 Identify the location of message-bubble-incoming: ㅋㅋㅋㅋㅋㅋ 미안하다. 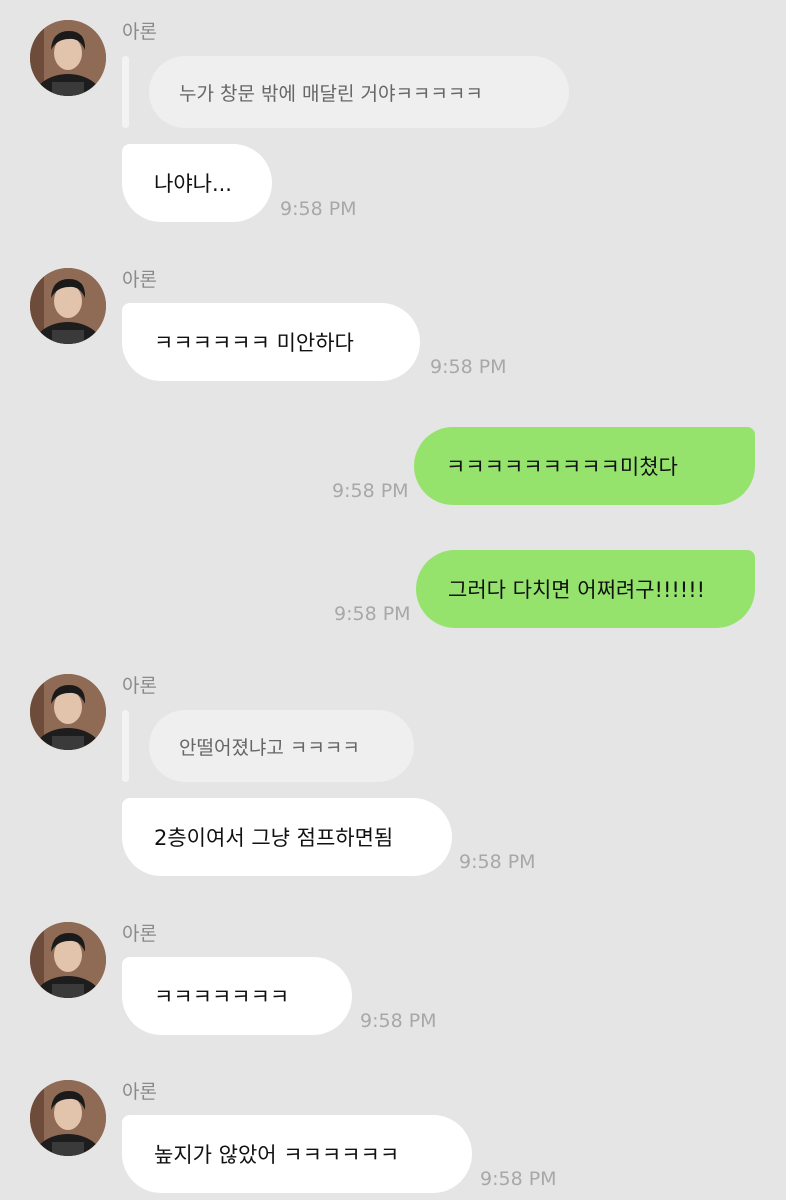
(271, 342).